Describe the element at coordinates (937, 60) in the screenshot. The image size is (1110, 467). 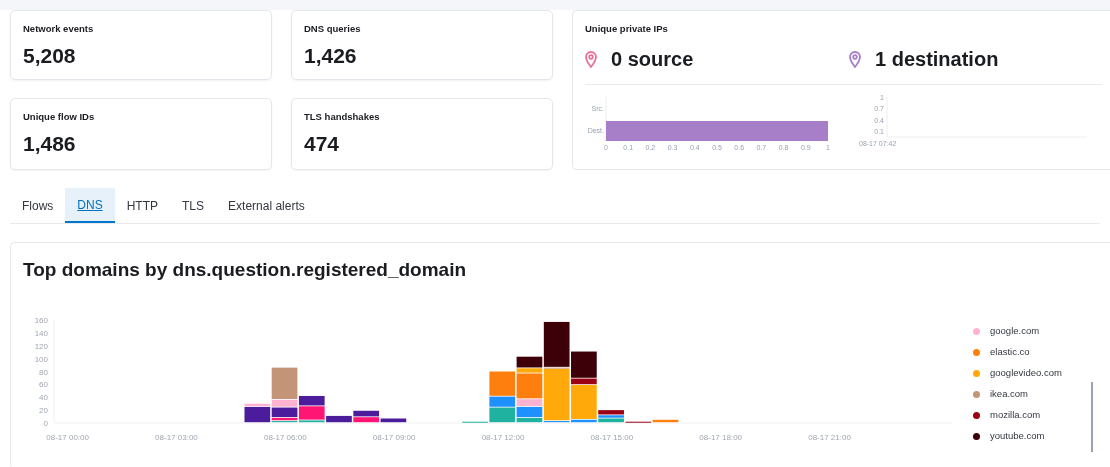
I see `stat-value: 1 destination` at that location.